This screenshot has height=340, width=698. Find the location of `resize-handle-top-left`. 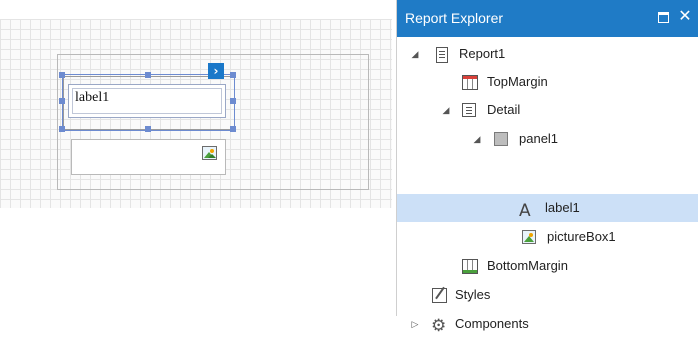

resize-handle-top-left is located at coordinates (62, 75).